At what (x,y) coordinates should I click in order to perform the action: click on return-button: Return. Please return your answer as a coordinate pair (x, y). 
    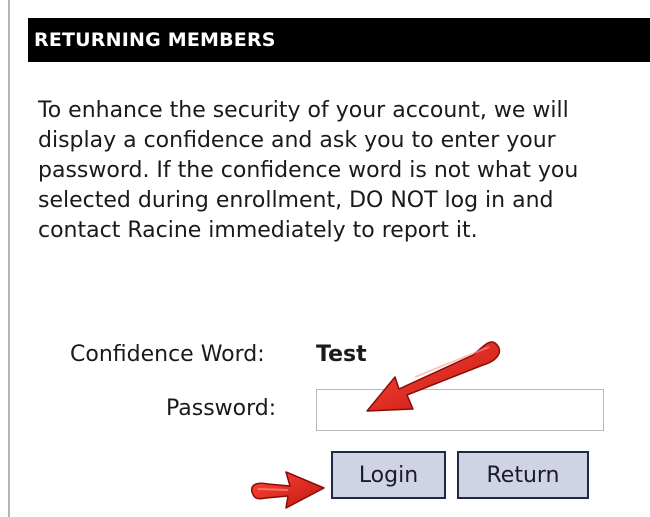
    Looking at the image, I should click on (523, 475).